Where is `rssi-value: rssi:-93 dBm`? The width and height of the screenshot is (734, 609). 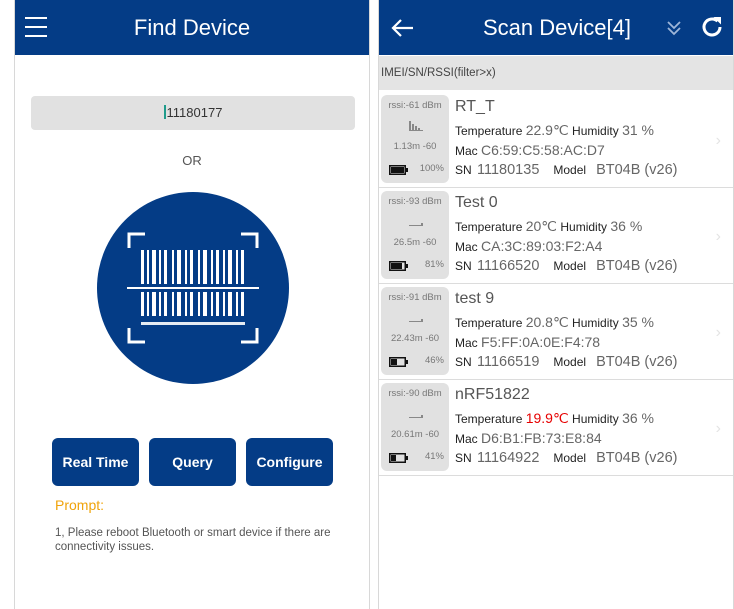
rssi-value: rssi:-93 dBm is located at coordinates (415, 201).